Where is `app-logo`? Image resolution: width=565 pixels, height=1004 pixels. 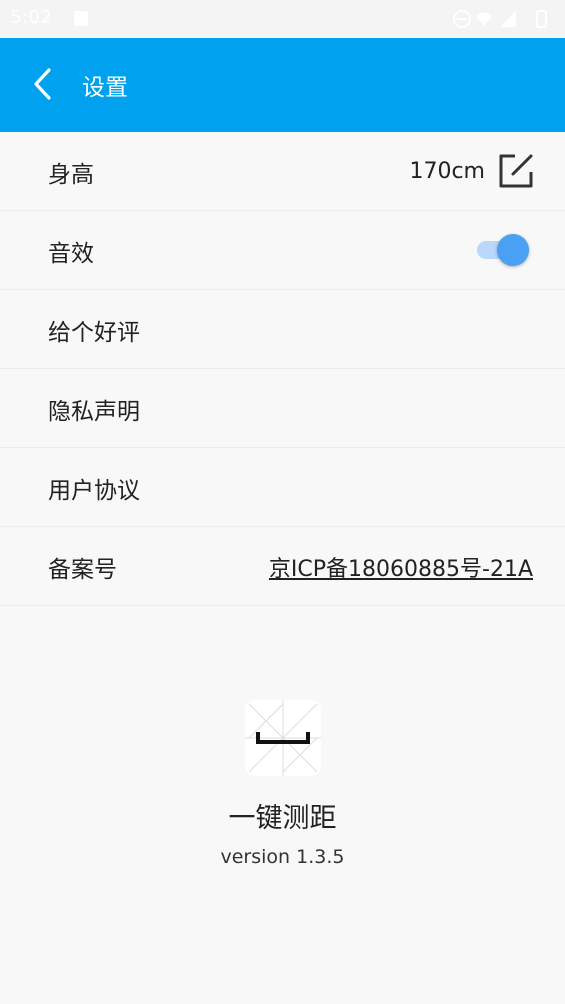 app-logo is located at coordinates (282, 738).